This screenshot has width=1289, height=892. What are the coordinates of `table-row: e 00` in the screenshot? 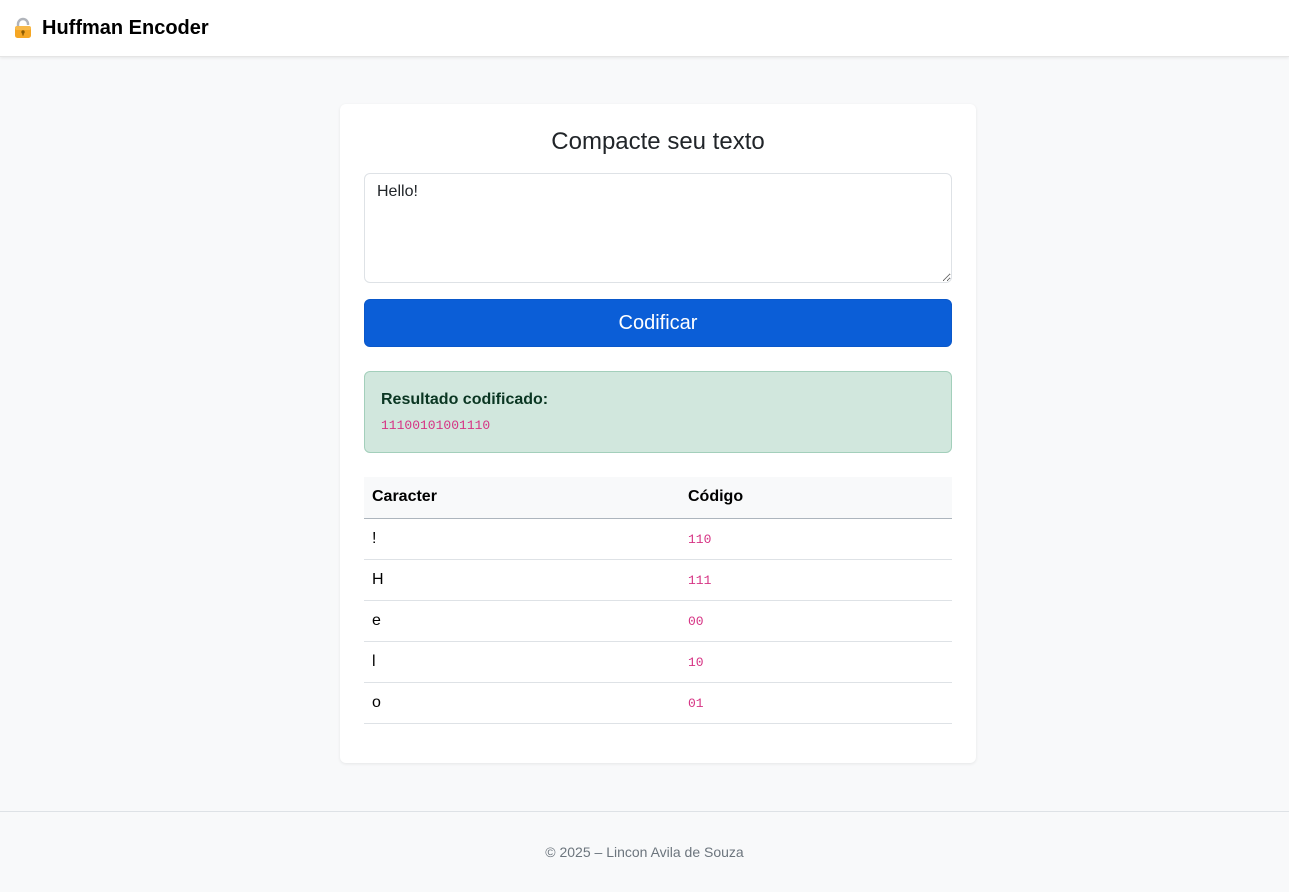 It's located at (658, 621).